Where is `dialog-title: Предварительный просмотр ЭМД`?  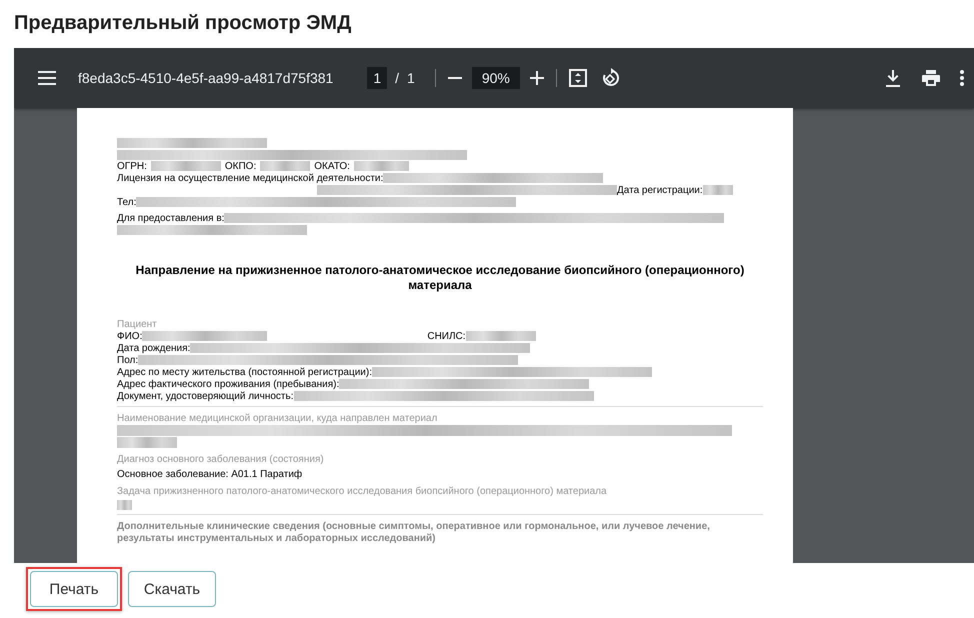 dialog-title: Предварительный просмотр ЭМД is located at coordinates (183, 24).